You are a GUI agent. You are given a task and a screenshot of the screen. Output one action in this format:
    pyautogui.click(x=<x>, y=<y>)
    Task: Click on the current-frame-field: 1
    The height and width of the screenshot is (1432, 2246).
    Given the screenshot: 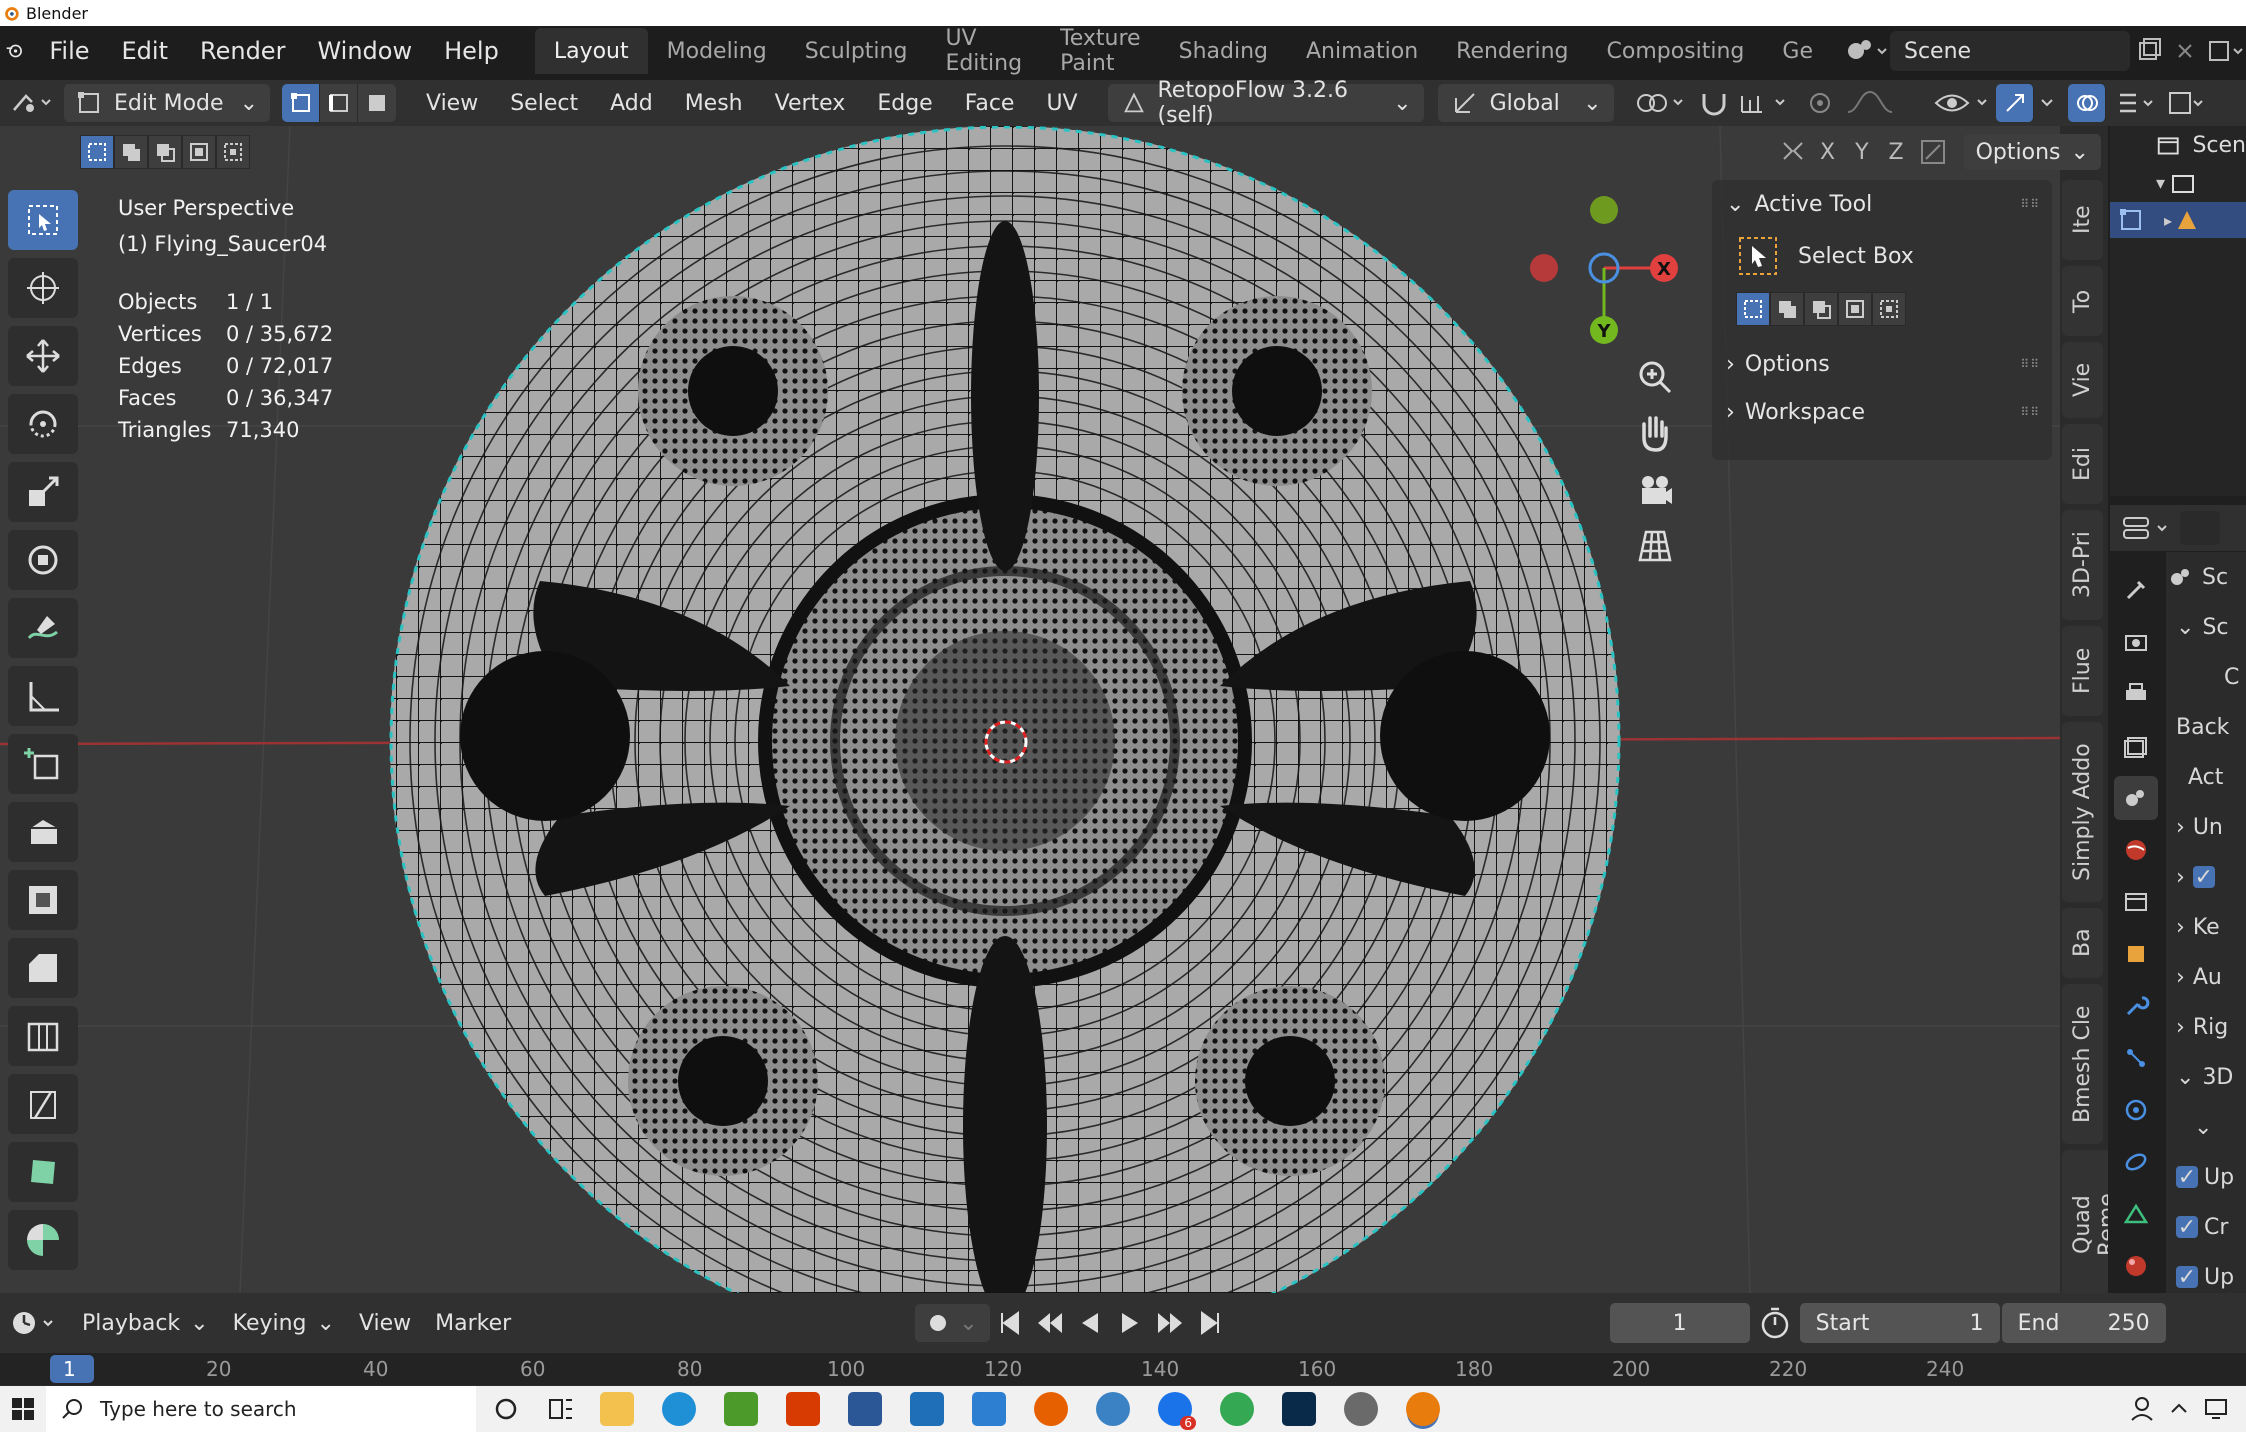 What is the action you would take?
    pyautogui.click(x=1679, y=1323)
    